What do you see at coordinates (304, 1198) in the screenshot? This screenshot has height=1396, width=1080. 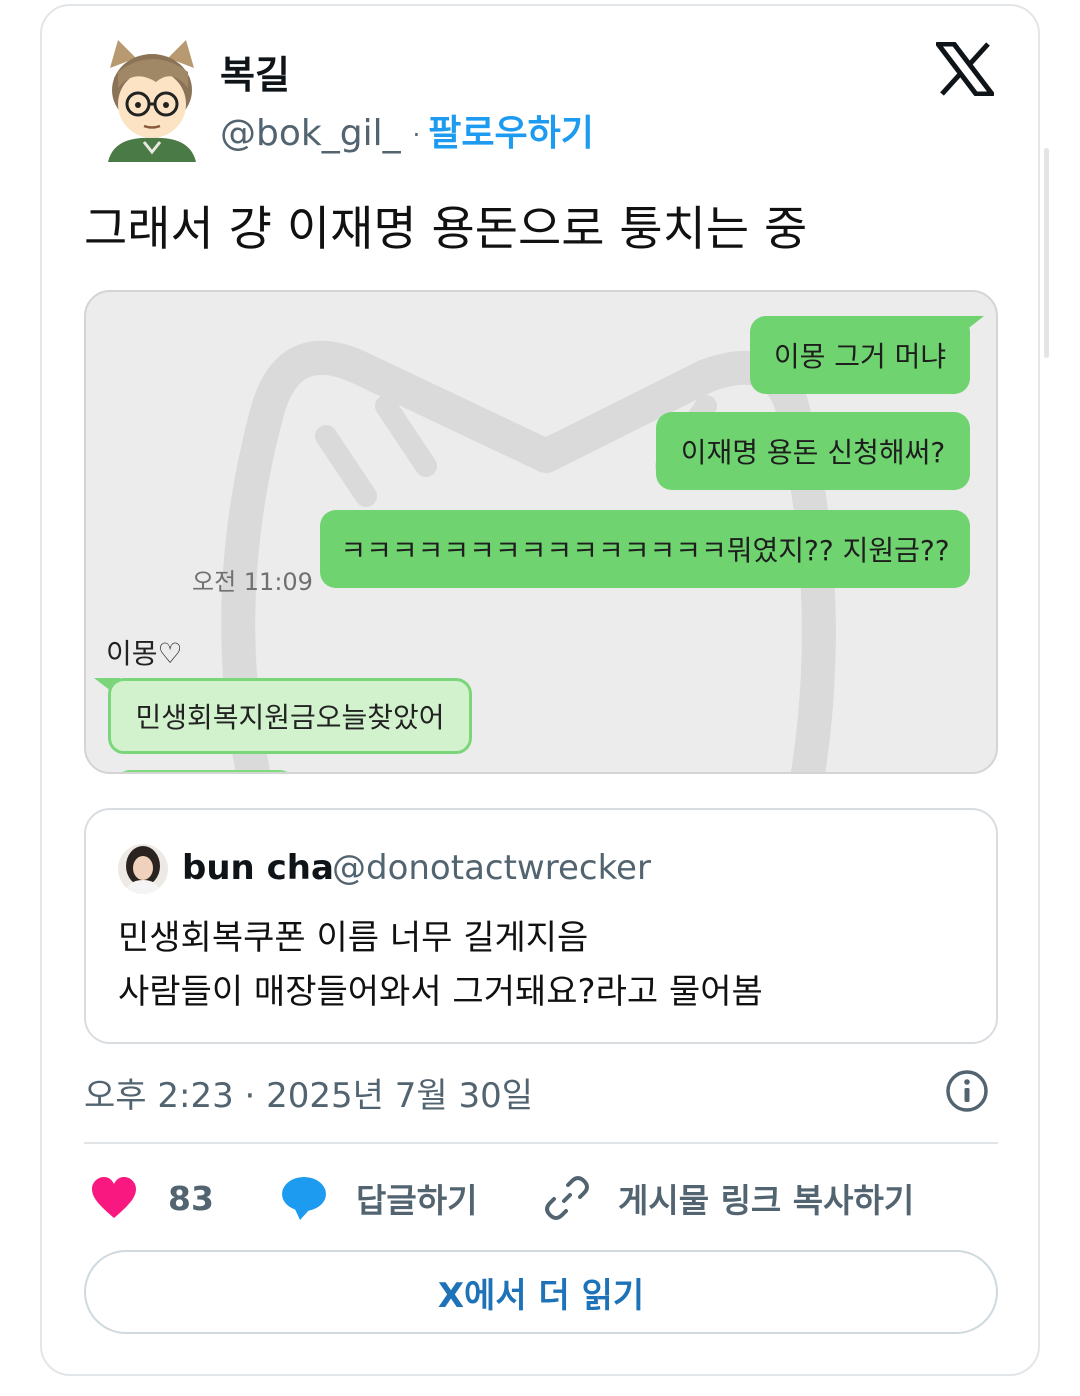 I see `speech-bubble-icon` at bounding box center [304, 1198].